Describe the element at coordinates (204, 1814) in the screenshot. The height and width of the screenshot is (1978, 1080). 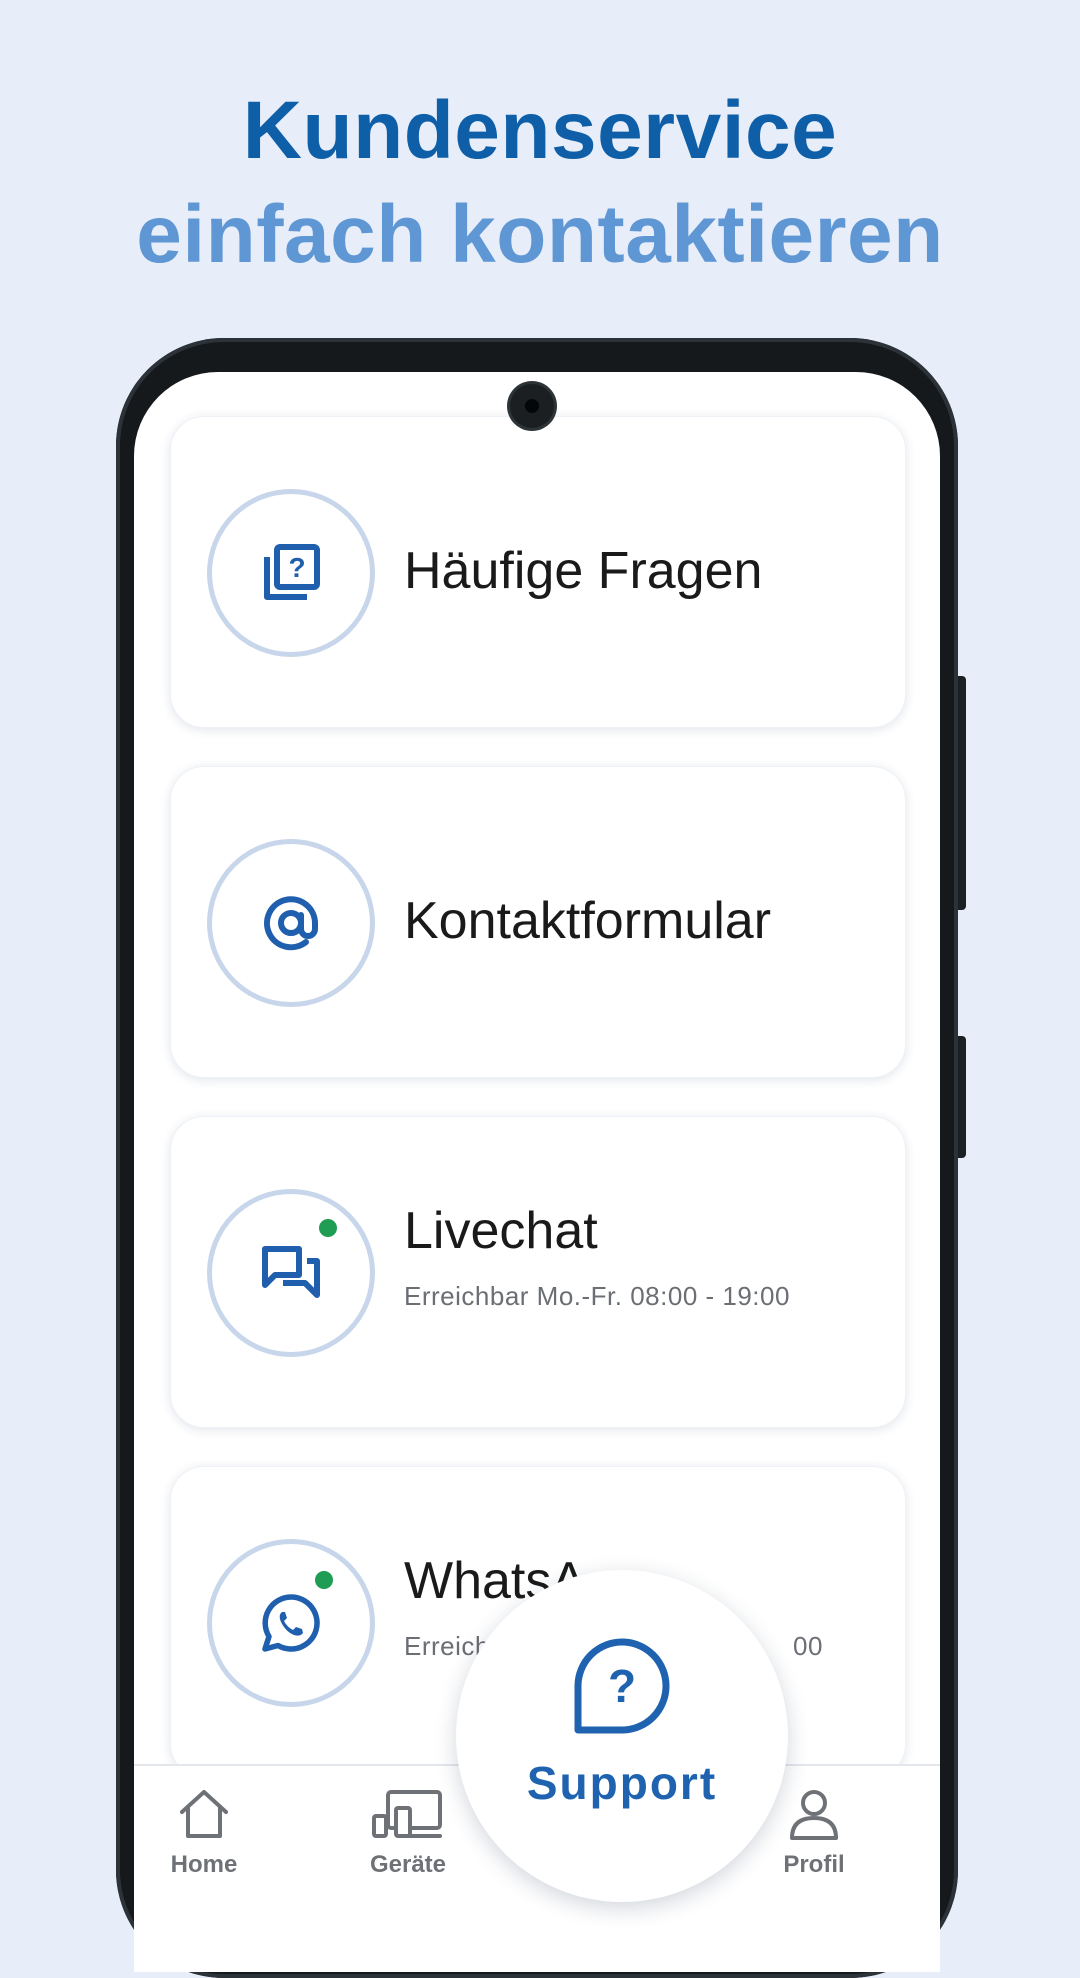
I see `home-icon` at that location.